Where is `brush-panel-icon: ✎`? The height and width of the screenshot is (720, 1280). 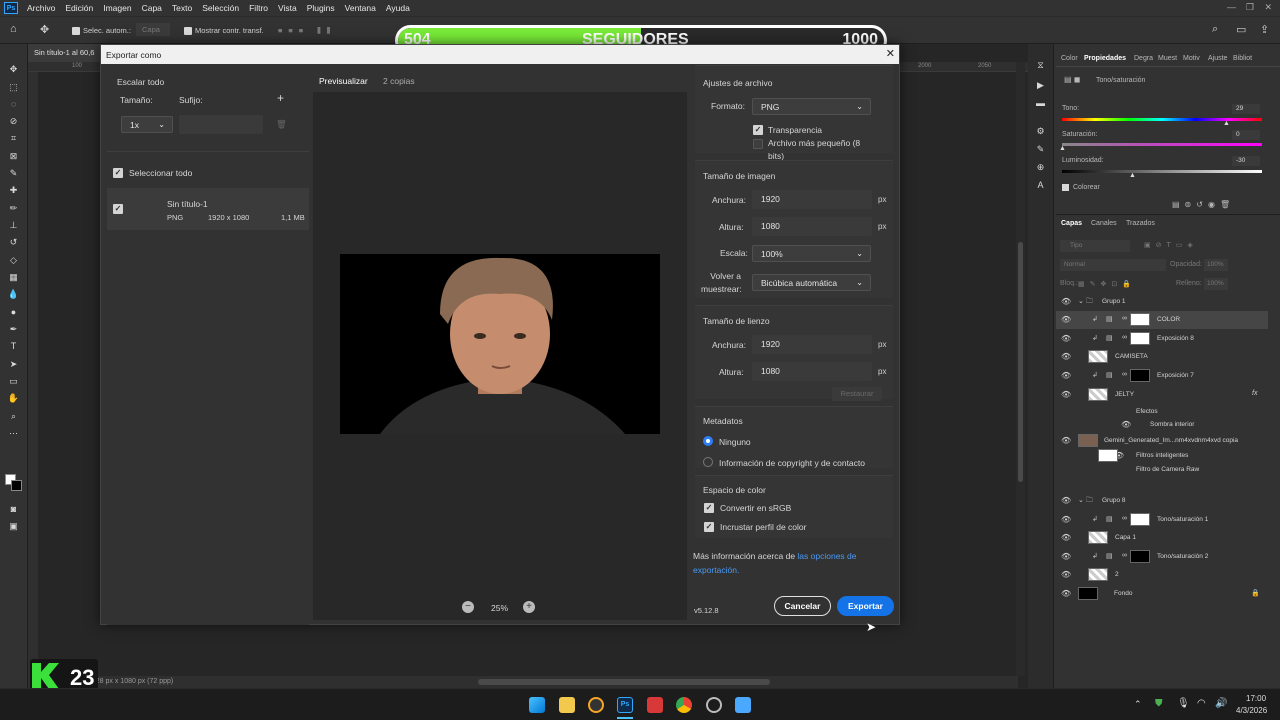 brush-panel-icon: ✎ is located at coordinates (1040, 149).